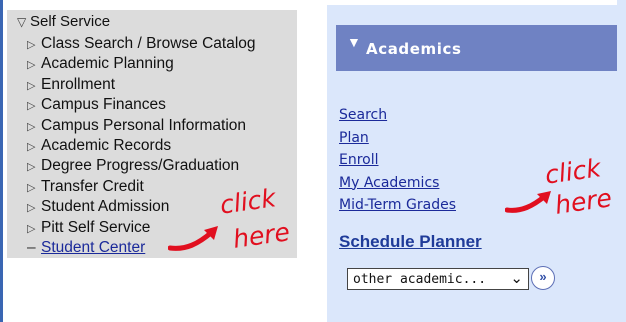  What do you see at coordinates (410, 242) in the screenshot?
I see `schedule-planner-link: Schedule Planner` at bounding box center [410, 242].